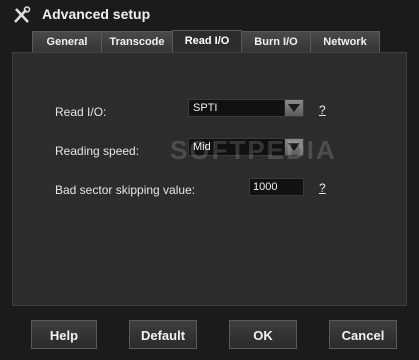  I want to click on tools-icon, so click(22, 15).